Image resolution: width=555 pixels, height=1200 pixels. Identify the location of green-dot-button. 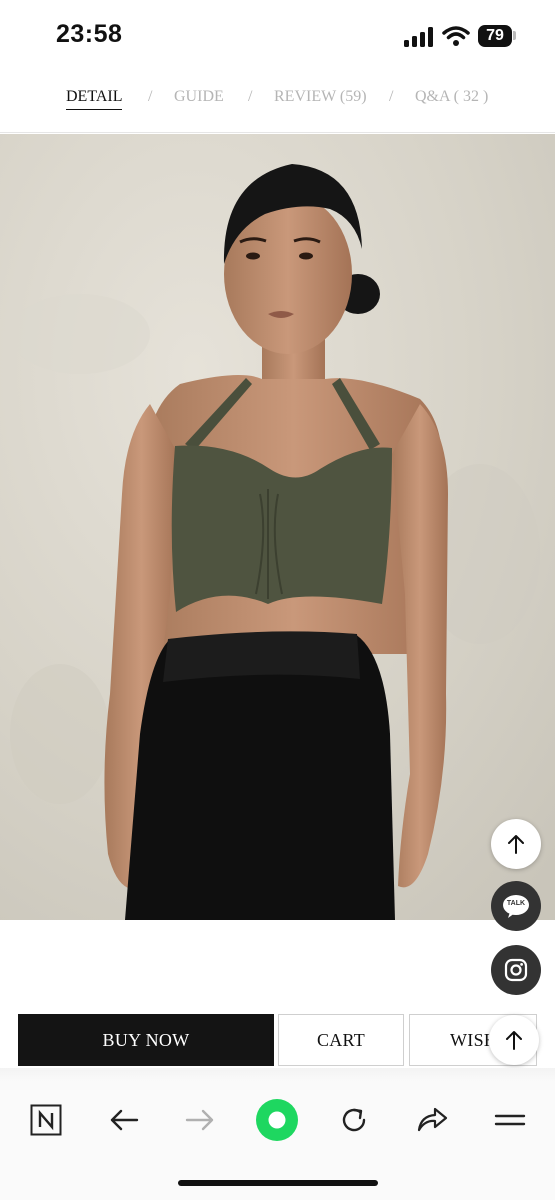
(277, 1120).